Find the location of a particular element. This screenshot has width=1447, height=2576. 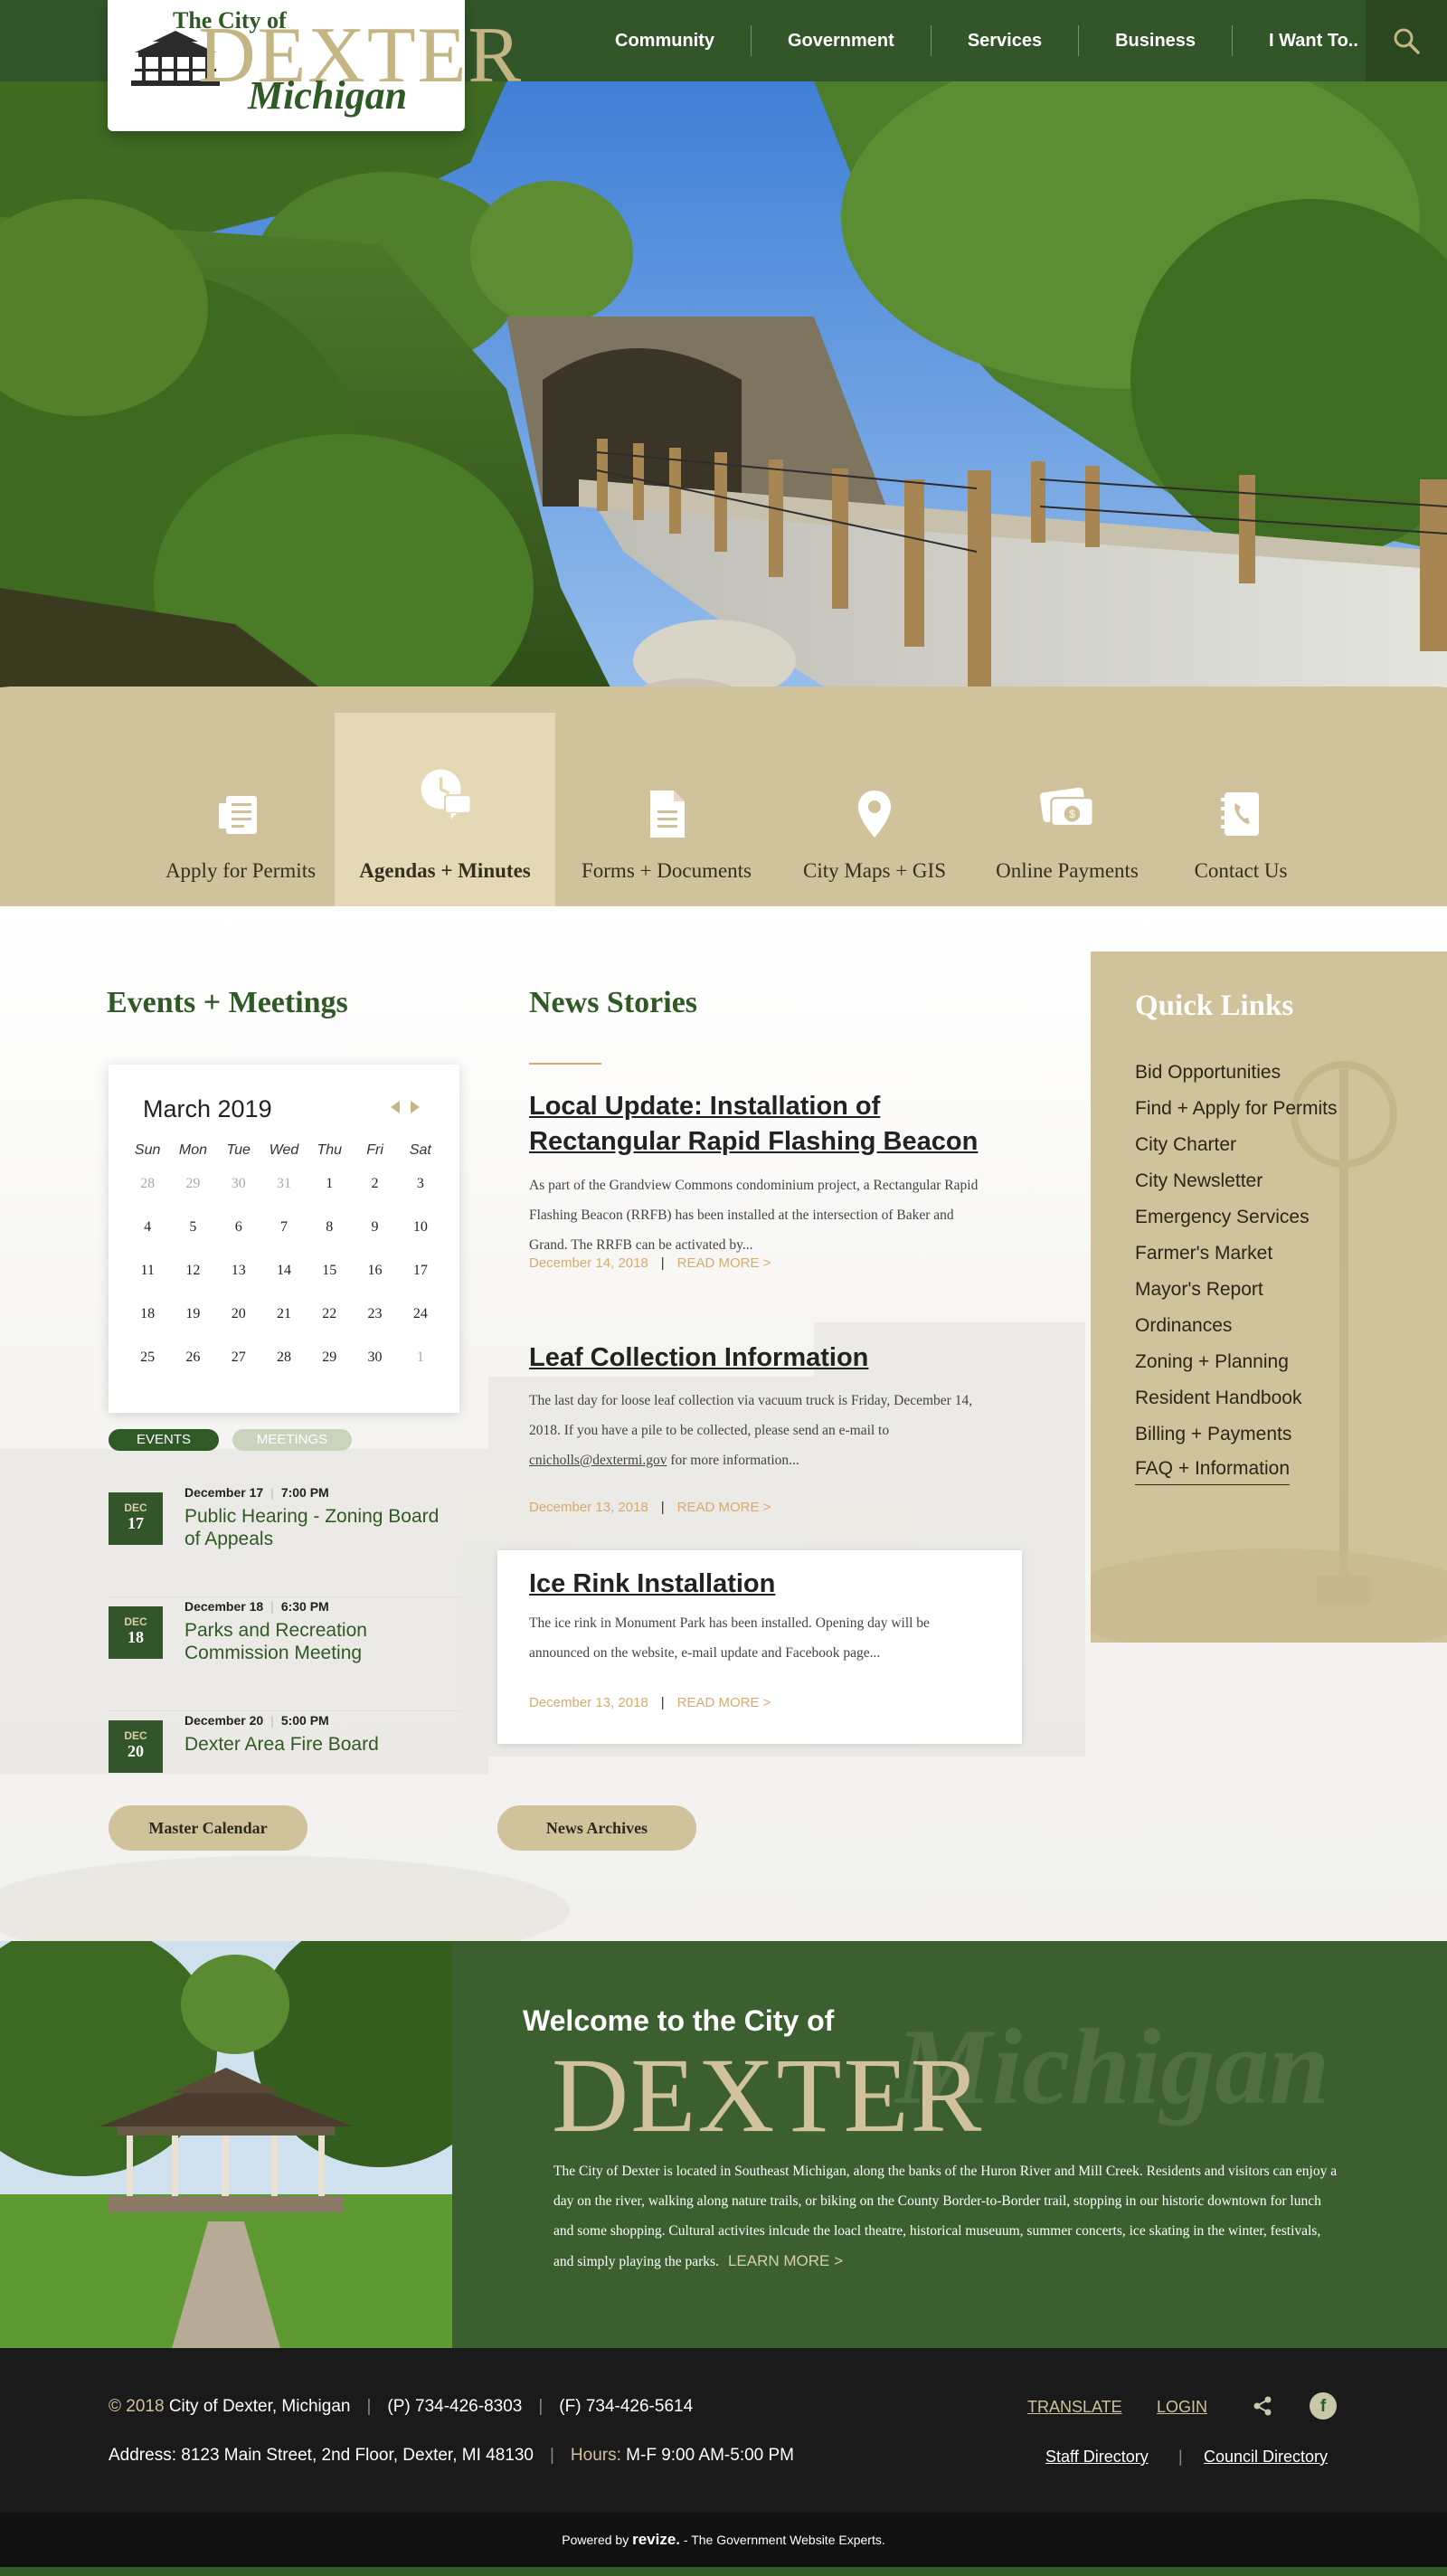

revize-brand-link: revize. is located at coordinates (656, 2540).